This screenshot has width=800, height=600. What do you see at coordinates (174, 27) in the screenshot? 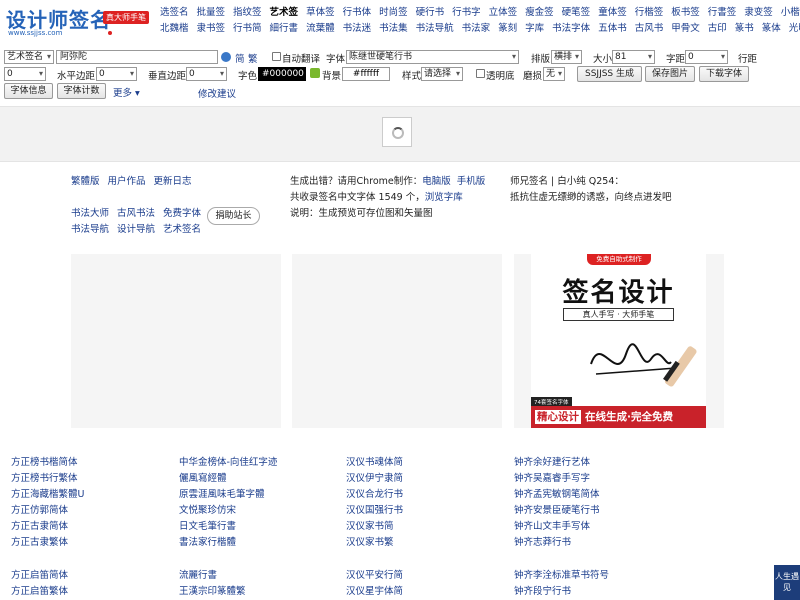
I see `nav-item: 北魏楷` at bounding box center [174, 27].